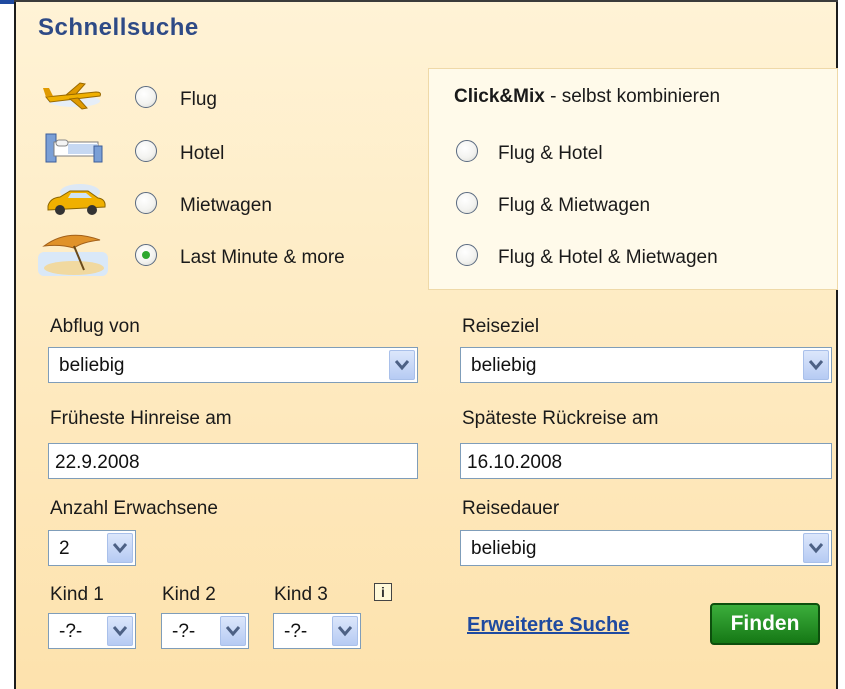  What do you see at coordinates (233, 365) in the screenshot?
I see `departure-select: beliebig` at bounding box center [233, 365].